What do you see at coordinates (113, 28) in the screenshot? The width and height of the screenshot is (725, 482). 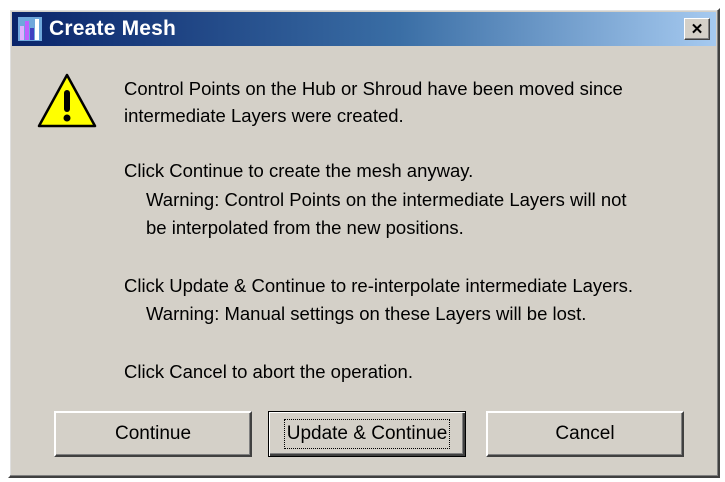 I see `window-title: Create Mesh` at bounding box center [113, 28].